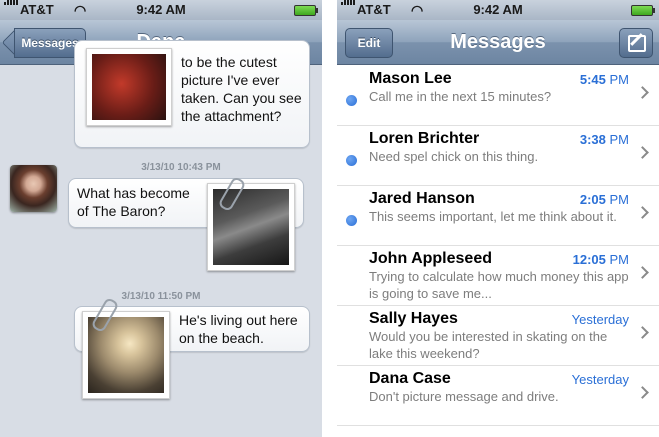 The width and height of the screenshot is (659, 437). Describe the element at coordinates (181, 167) in the screenshot. I see `message-timestamp: 3/13/10 10:43 PM` at that location.